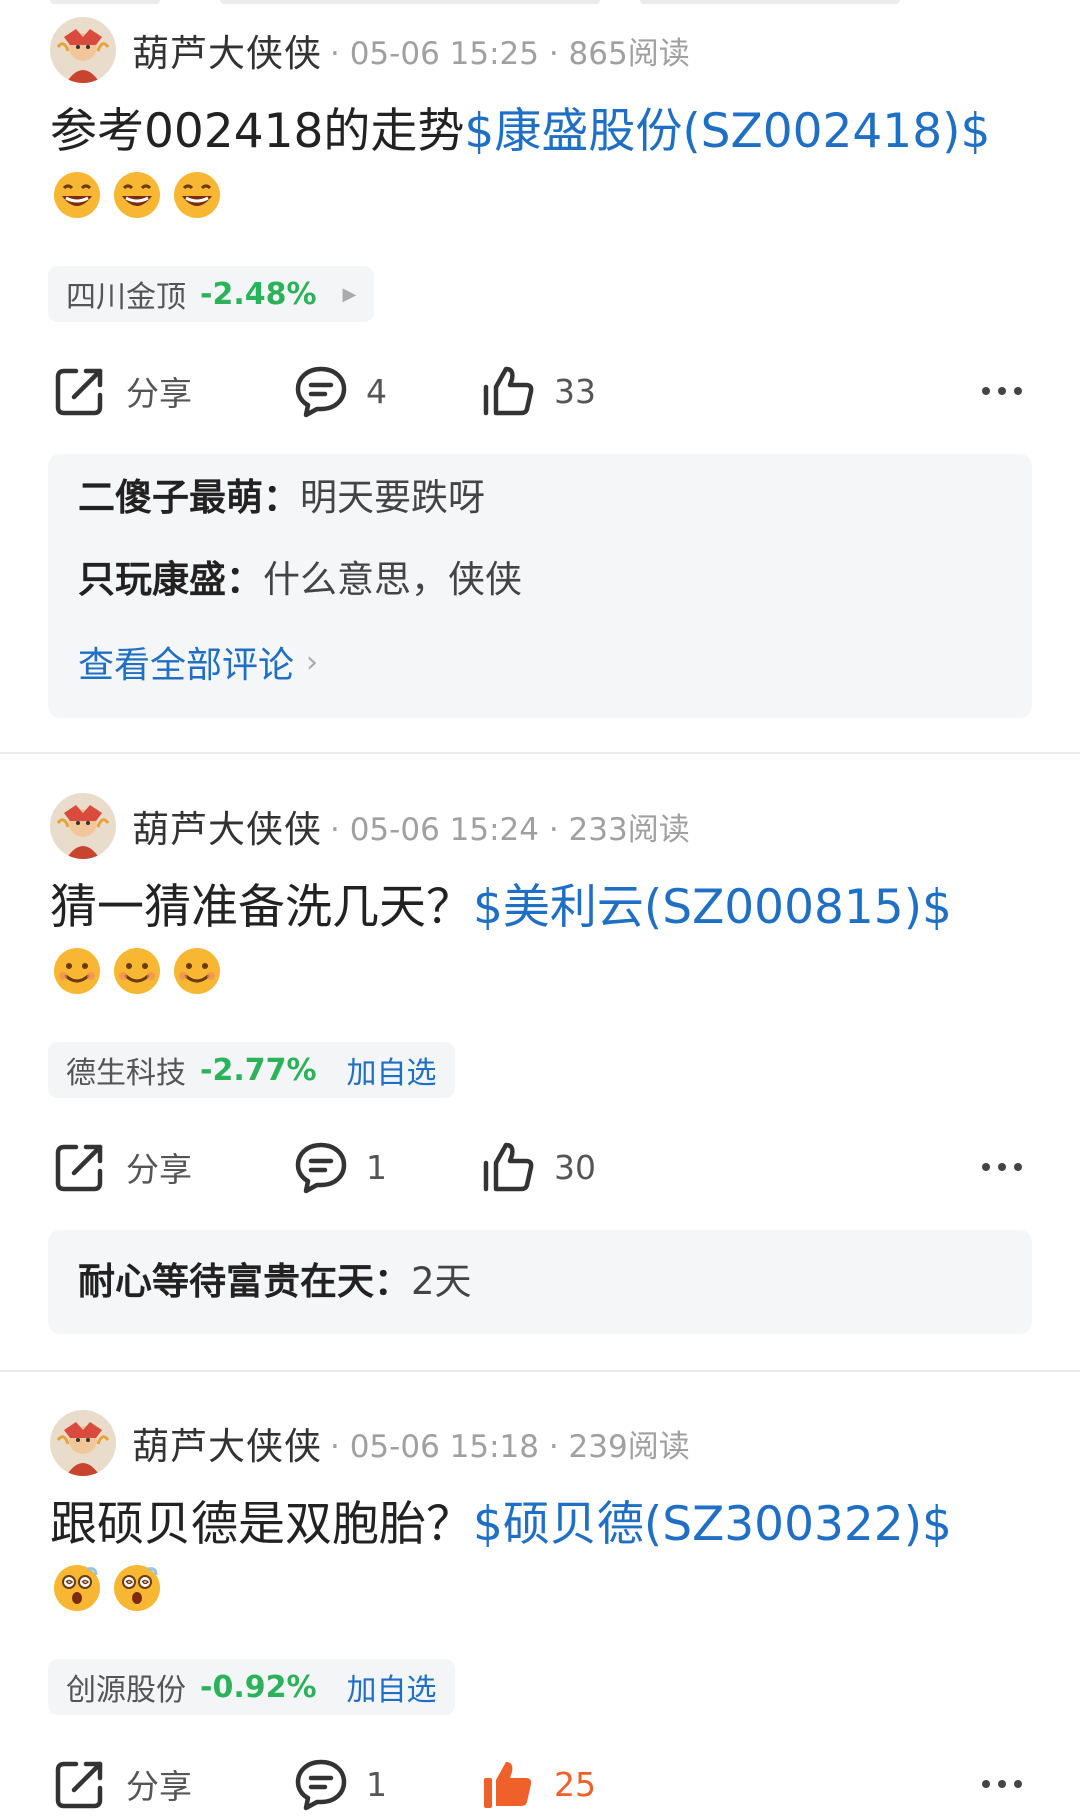  I want to click on comment-preview: 耐心等待富贵在天：2天, so click(275, 1282).